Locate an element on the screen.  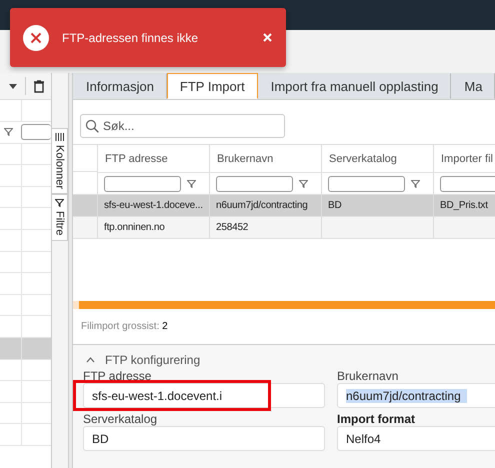
caret-icon is located at coordinates (13, 86).